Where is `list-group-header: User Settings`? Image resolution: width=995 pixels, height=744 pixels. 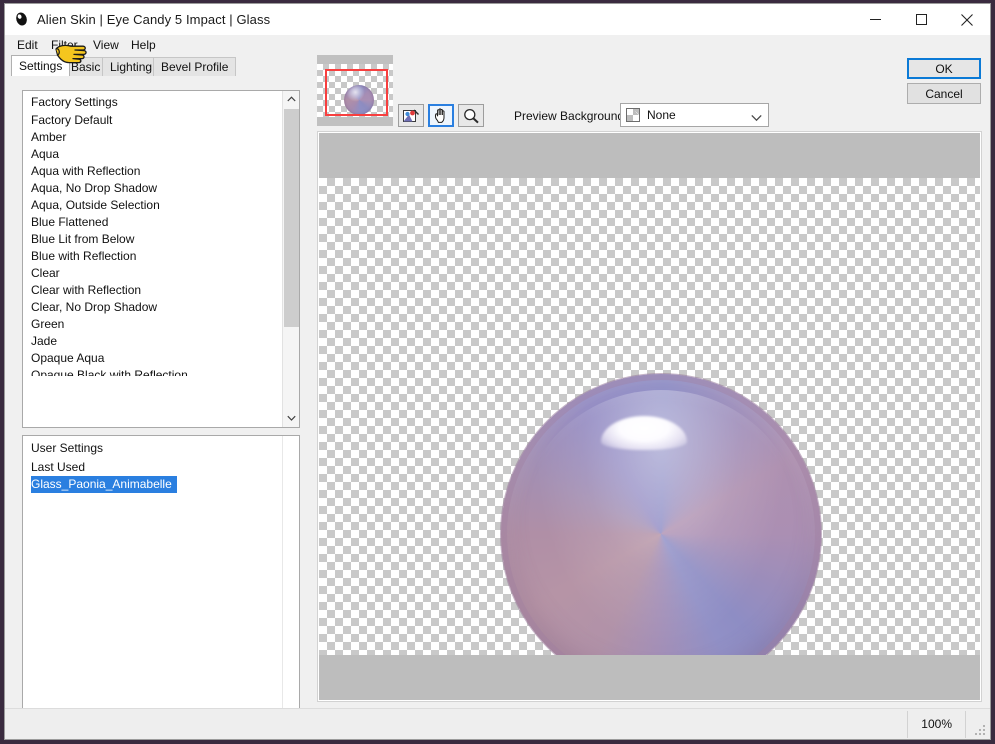
list-group-header: User Settings is located at coordinates (67, 448).